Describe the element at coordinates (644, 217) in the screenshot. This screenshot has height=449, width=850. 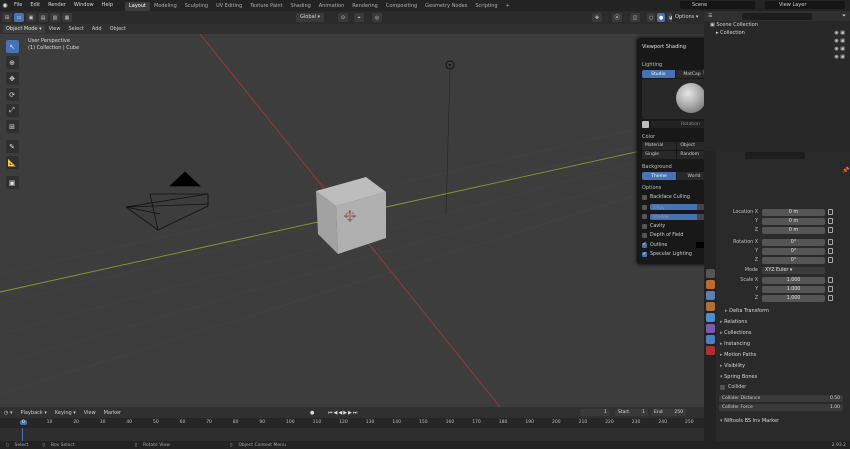
I see `shadow-checkbox` at that location.